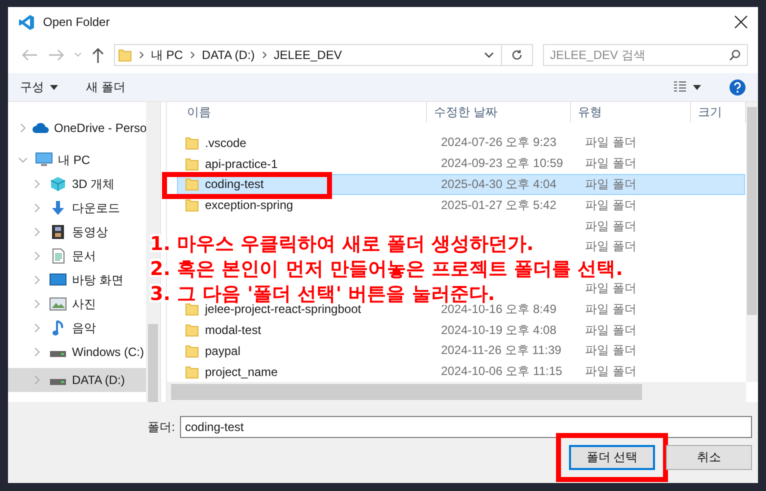 The width and height of the screenshot is (766, 491). I want to click on modified-date: 2024-07-26 오후 9:23, so click(498, 142).